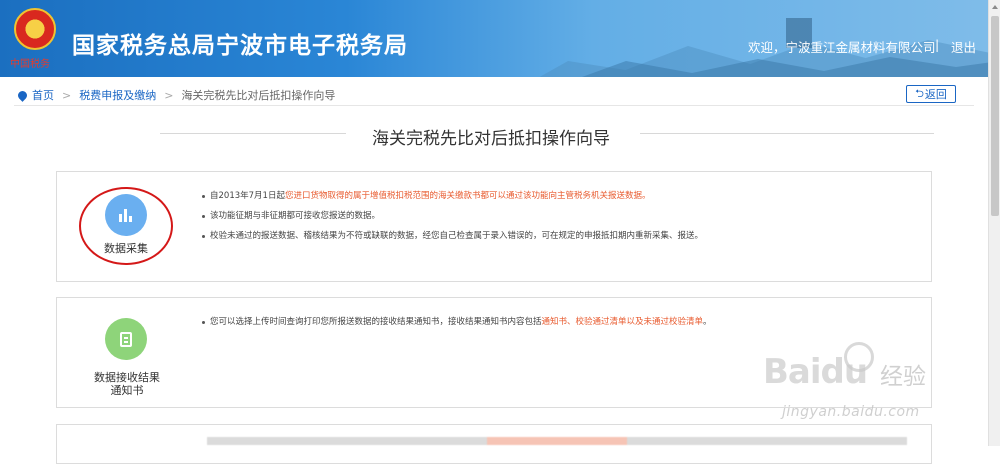 The height and width of the screenshot is (464, 1000). What do you see at coordinates (787, 133) in the screenshot?
I see `title-line-right` at bounding box center [787, 133].